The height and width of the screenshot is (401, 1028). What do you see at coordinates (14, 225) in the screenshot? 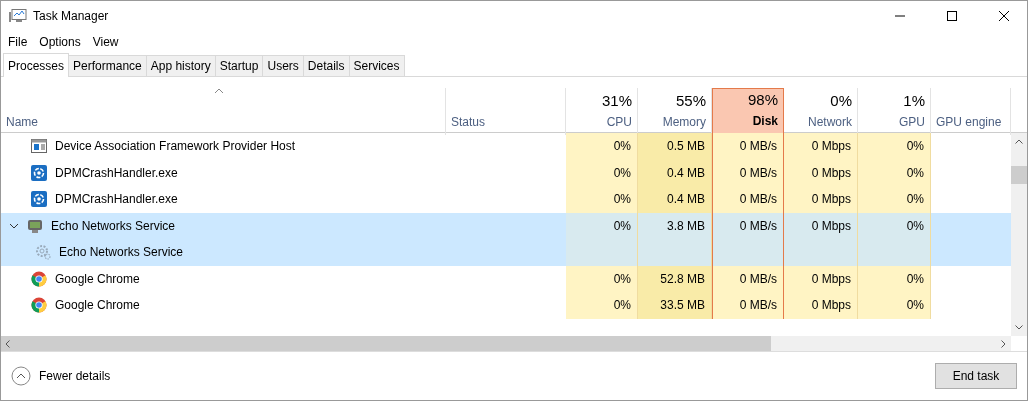
I see `expand-chevron-icon` at bounding box center [14, 225].